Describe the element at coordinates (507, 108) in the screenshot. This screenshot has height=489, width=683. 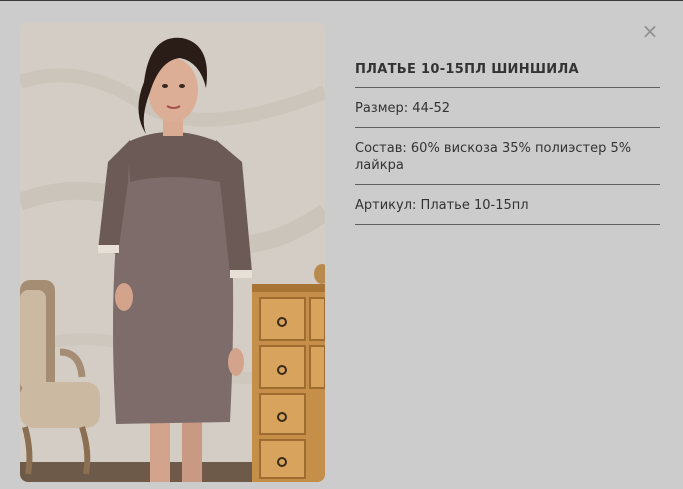
I see `size-row: Размер: 44-52` at that location.